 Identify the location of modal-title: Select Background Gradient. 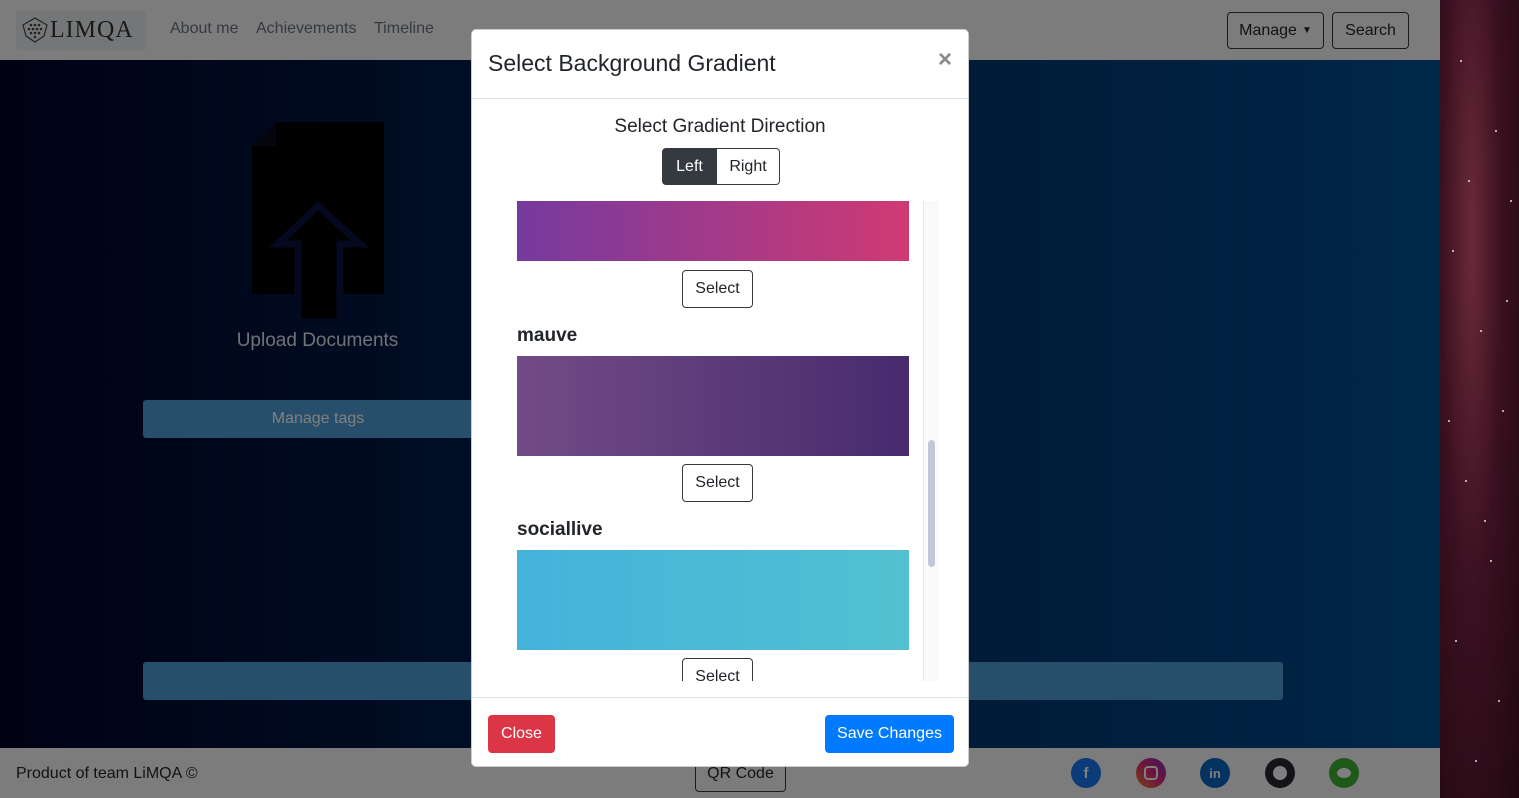
(632, 63).